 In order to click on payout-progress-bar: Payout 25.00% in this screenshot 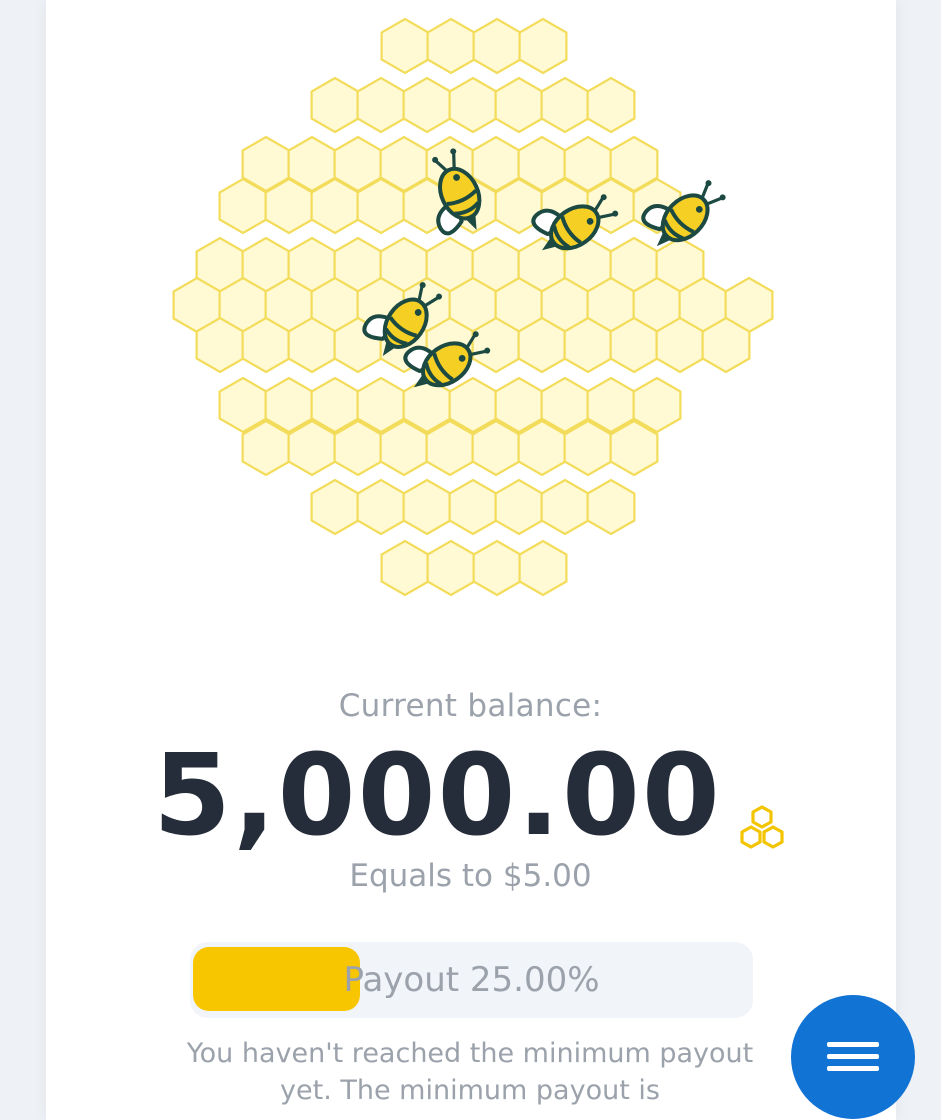, I will do `click(471, 980)`.